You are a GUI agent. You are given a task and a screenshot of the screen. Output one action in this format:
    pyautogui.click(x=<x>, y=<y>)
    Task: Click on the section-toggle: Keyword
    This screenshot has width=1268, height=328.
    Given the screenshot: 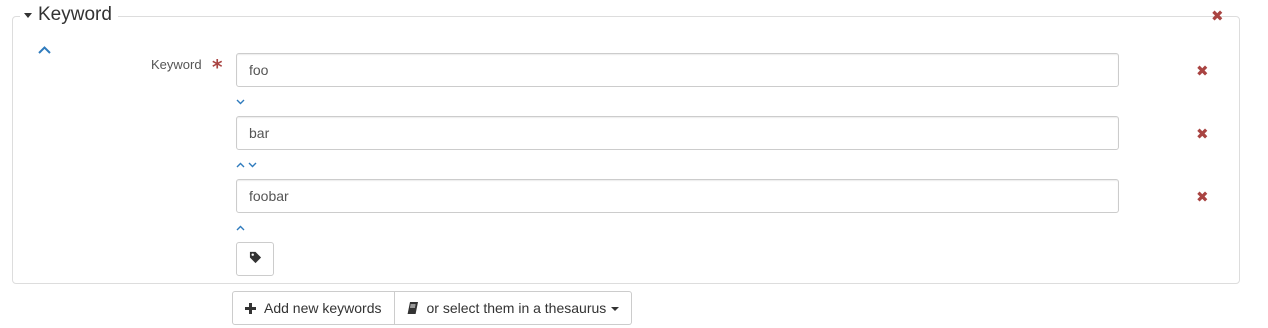 What is the action you would take?
    pyautogui.click(x=69, y=15)
    